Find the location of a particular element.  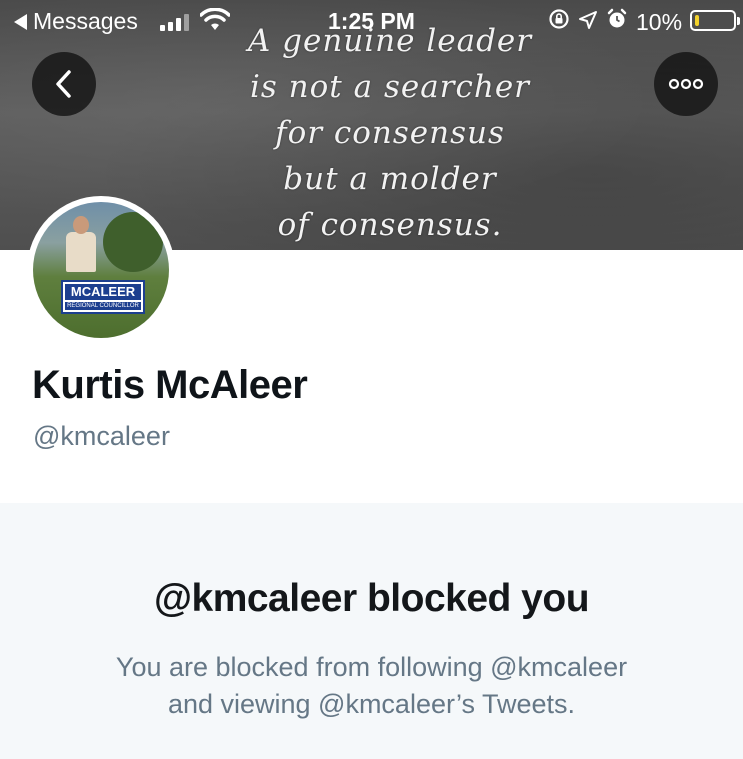

banner-quote-line: is not a searcher is located at coordinates (389, 87).